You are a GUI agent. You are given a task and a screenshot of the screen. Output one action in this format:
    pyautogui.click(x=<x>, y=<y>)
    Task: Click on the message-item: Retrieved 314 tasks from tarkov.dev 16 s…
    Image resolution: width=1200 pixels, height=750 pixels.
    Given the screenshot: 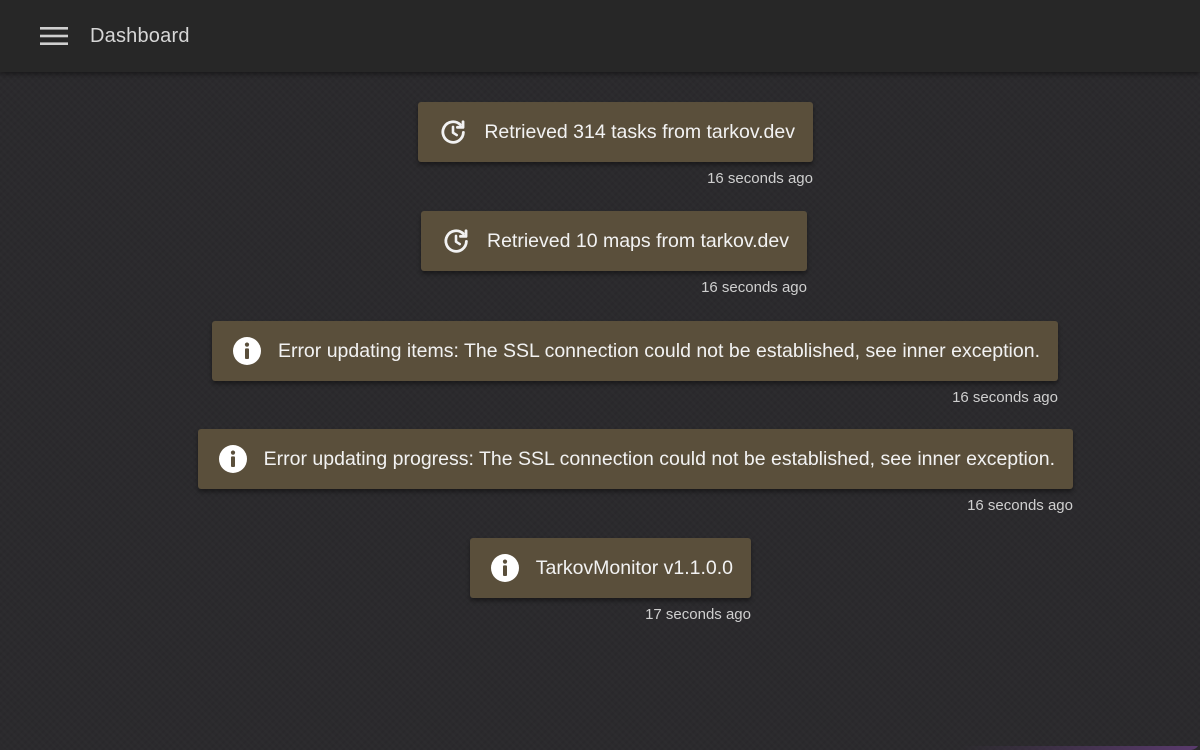 What is the action you would take?
    pyautogui.click(x=406, y=149)
    